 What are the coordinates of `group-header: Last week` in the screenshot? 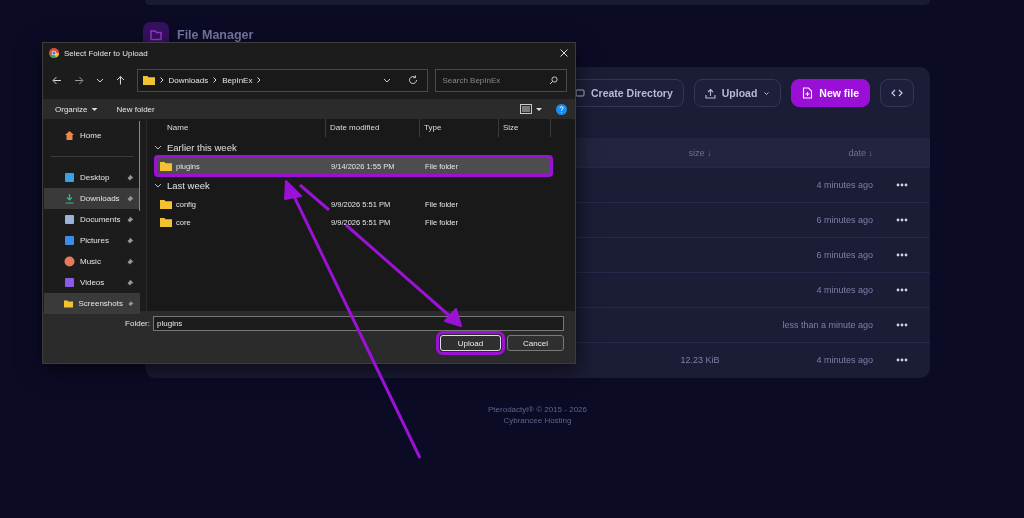 It's located at (361, 185).